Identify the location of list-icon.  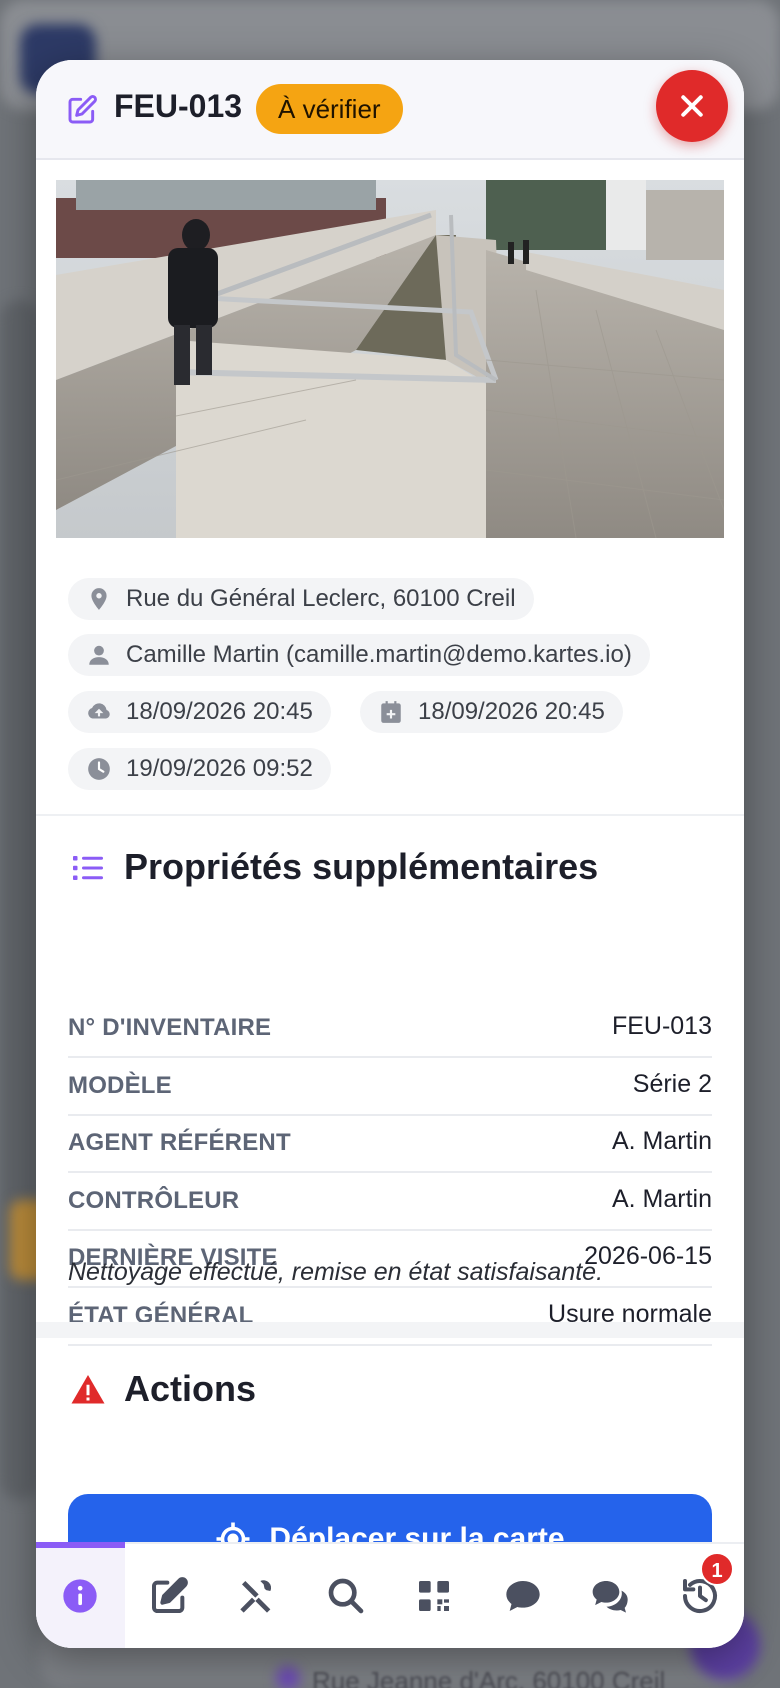
(88, 868).